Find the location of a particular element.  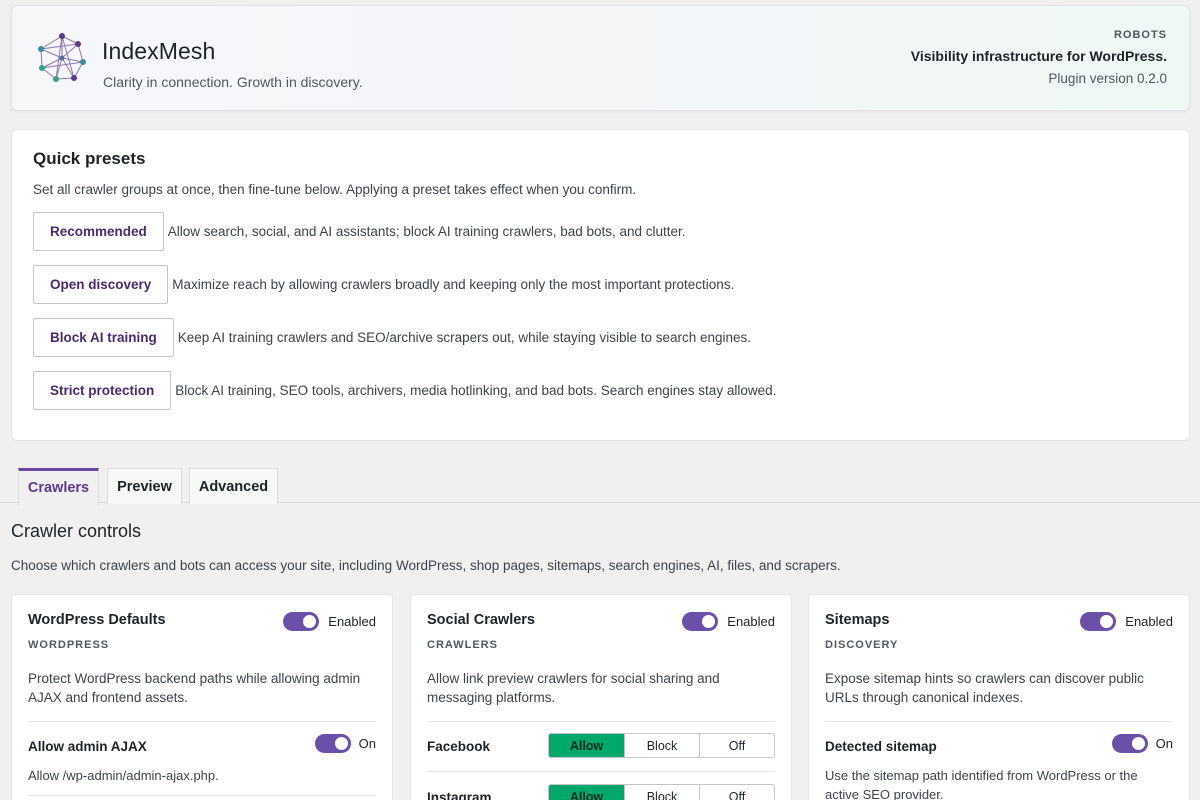

tab-advanced: Advanced is located at coordinates (233, 486).